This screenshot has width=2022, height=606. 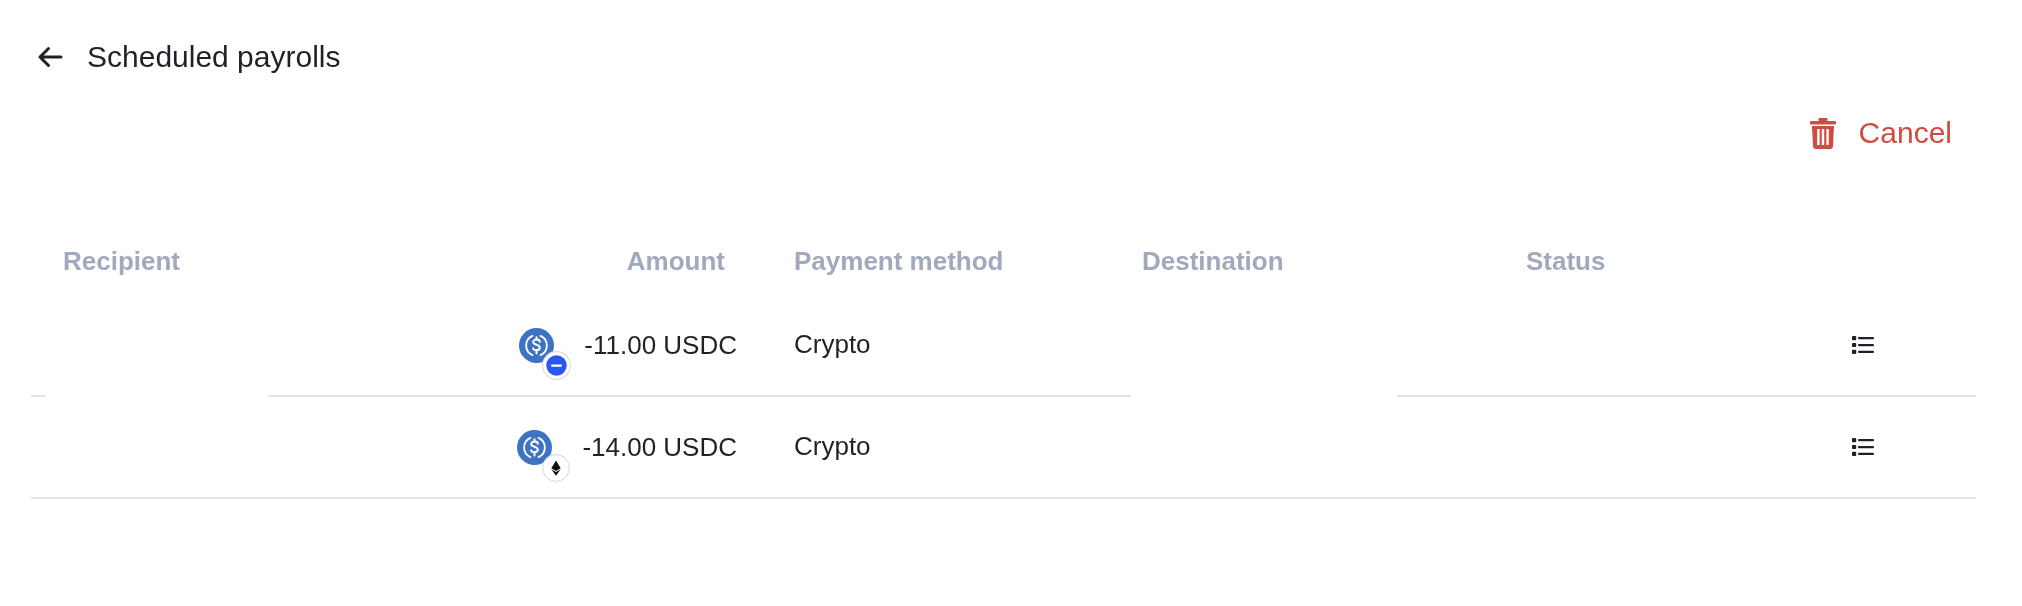 I want to click on trash-icon, so click(x=1822, y=133).